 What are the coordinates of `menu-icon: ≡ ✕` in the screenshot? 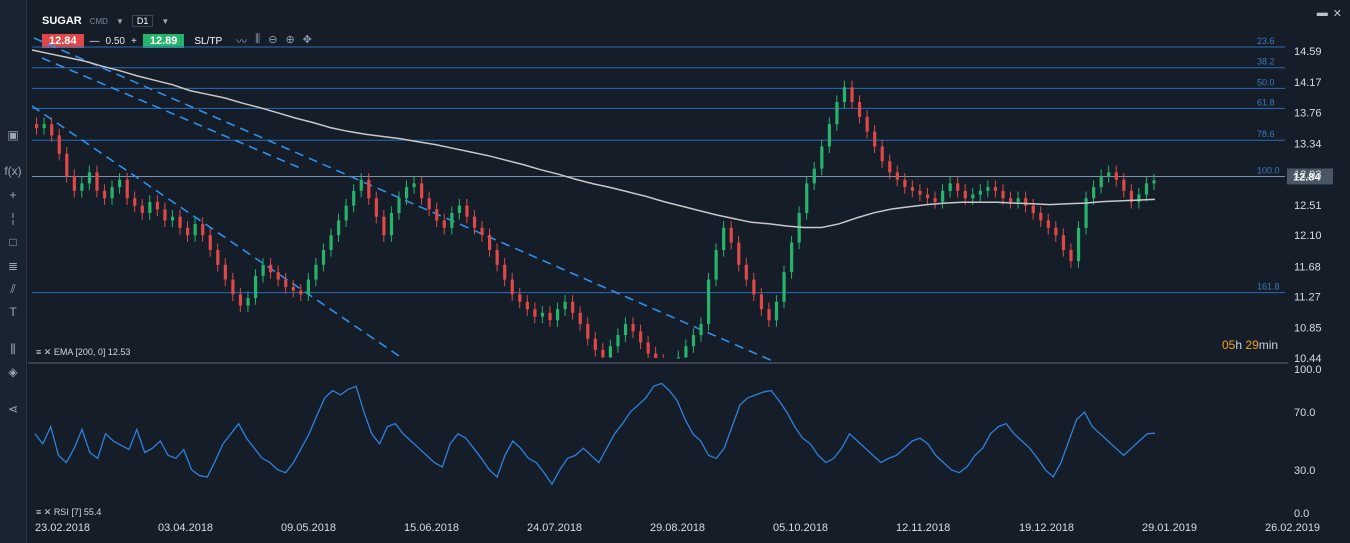 It's located at (43, 512).